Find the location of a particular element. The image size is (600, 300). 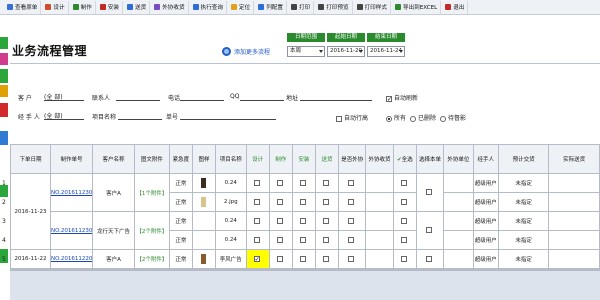

col-design: 设计 is located at coordinates (257, 159).